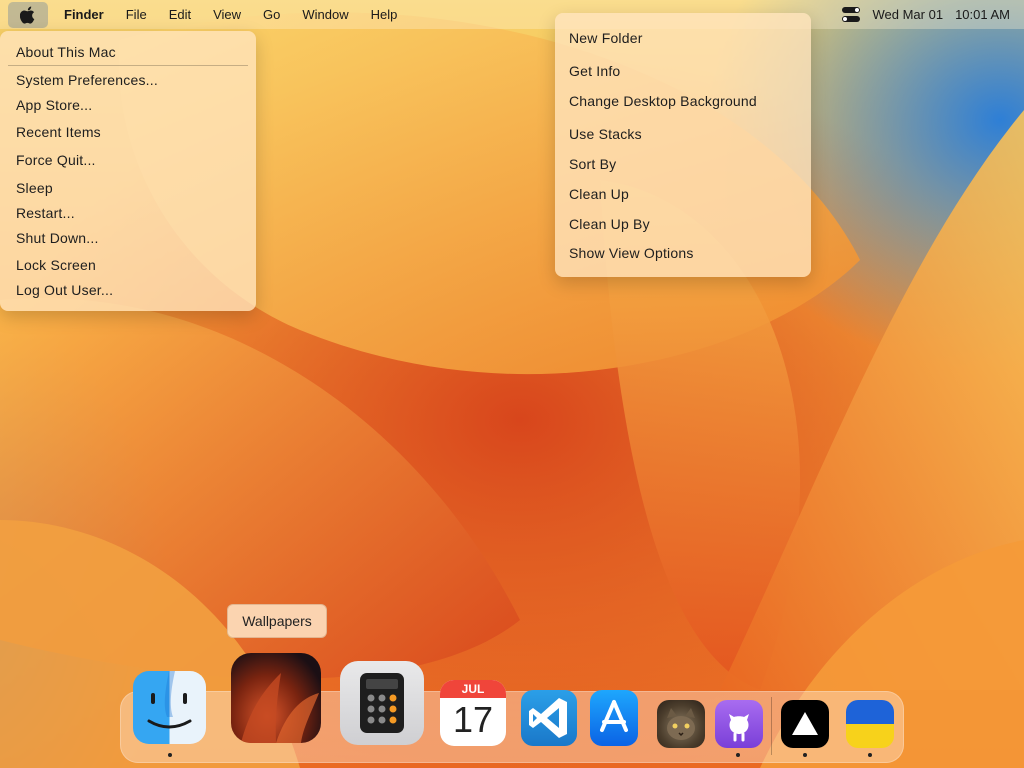  I want to click on dock-tooltip-label: Wallpapers, so click(277, 621).